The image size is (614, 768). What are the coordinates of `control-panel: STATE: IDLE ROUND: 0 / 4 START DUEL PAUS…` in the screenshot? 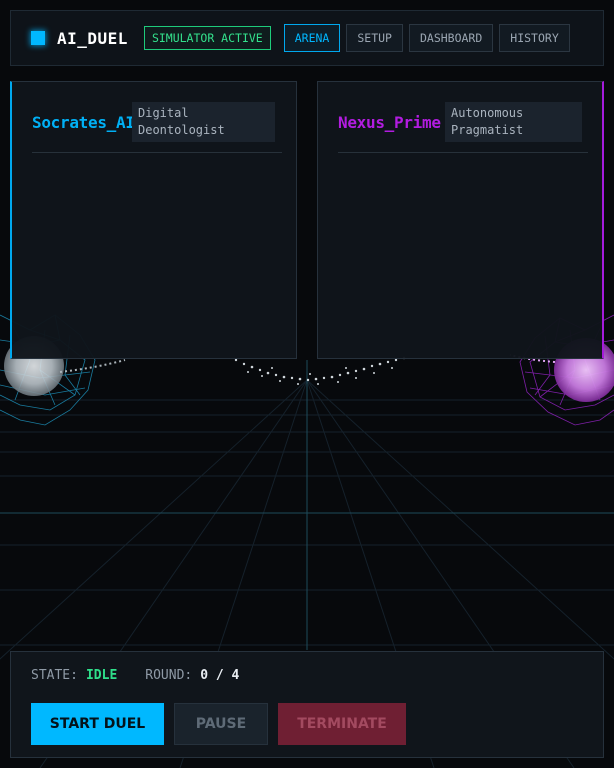 It's located at (307, 704).